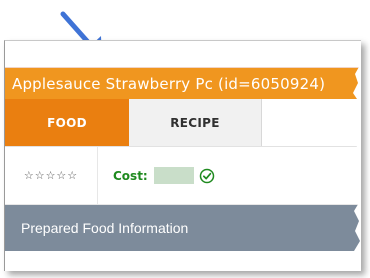 The height and width of the screenshot is (278, 370). I want to click on cost-value-field, so click(173, 175).